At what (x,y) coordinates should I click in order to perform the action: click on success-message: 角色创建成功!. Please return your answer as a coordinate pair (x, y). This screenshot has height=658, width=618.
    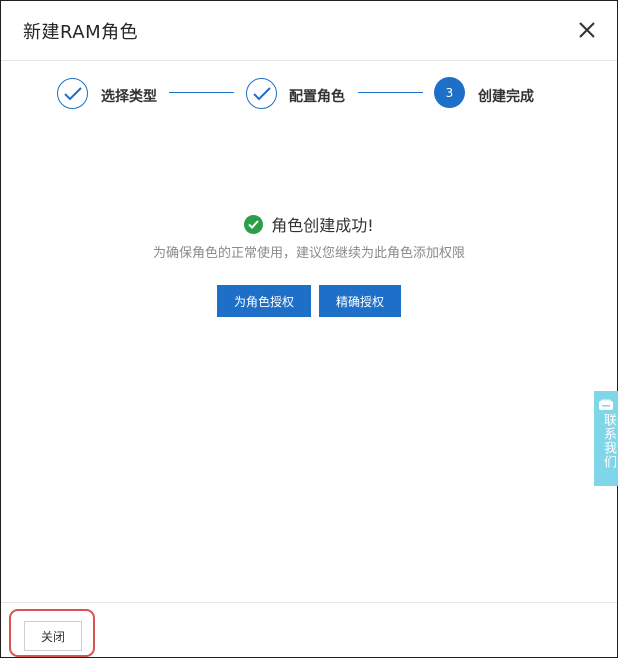
    Looking at the image, I should click on (309, 224).